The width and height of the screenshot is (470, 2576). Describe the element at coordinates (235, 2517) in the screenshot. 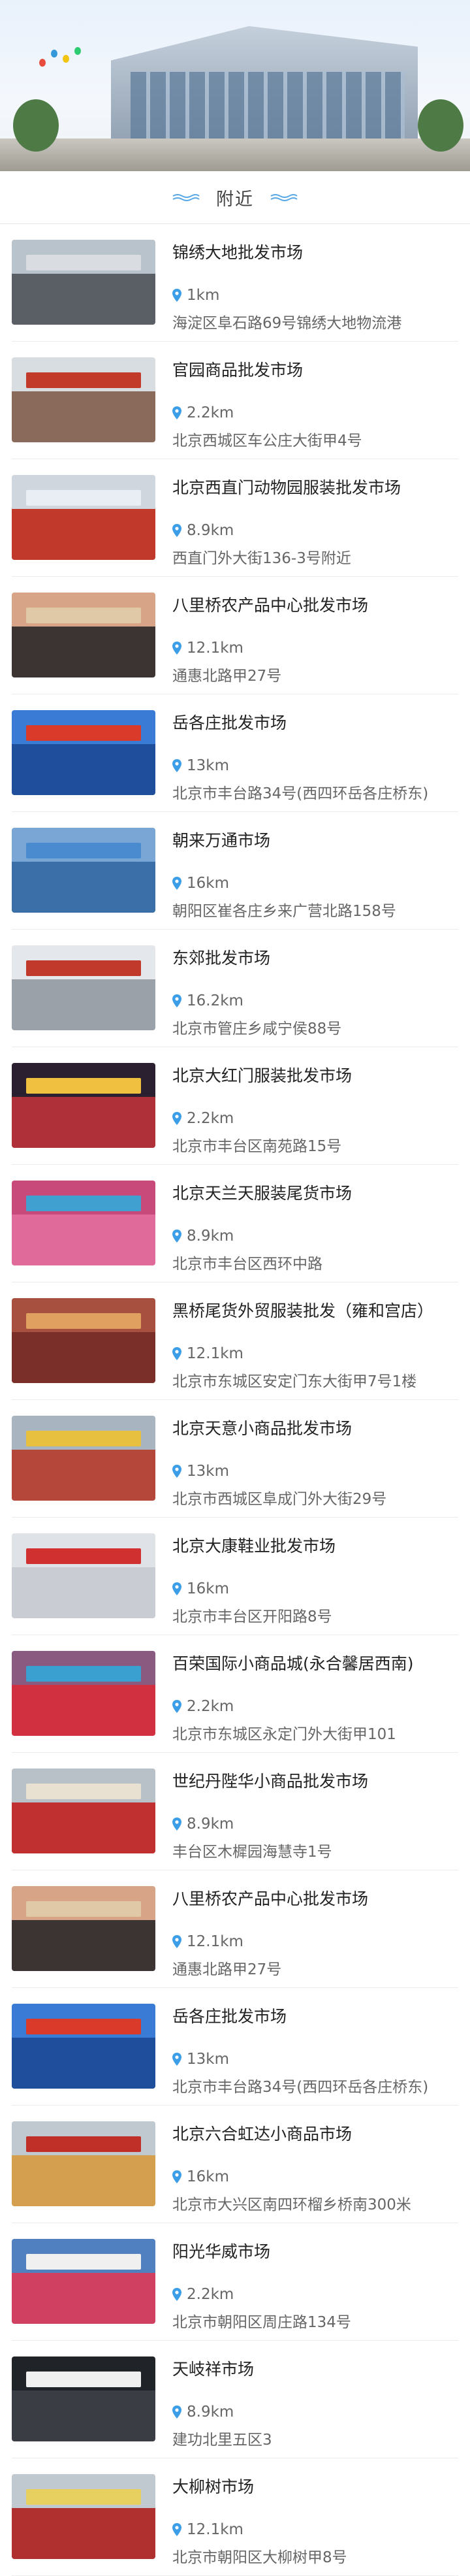

I see `list-item: 大柳树市场 12.1km 北京市朝阳区大柳树甲8号` at that location.